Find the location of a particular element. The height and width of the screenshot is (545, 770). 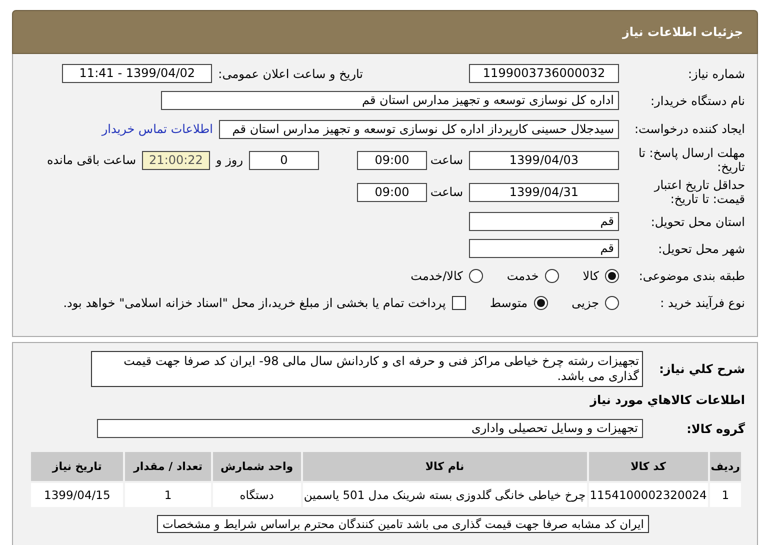

radio-label: خدمت is located at coordinates (523, 275).